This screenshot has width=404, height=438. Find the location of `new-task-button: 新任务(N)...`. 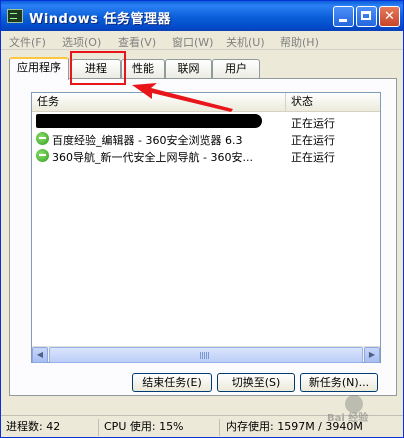

new-task-button: 新任务(N)... is located at coordinates (339, 382).